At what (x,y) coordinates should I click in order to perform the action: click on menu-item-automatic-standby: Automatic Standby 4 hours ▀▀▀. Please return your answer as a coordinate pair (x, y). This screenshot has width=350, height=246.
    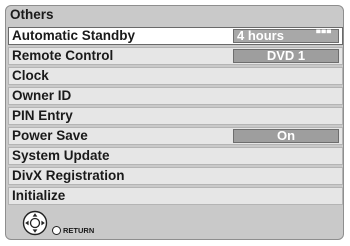
    Looking at the image, I should click on (175, 36).